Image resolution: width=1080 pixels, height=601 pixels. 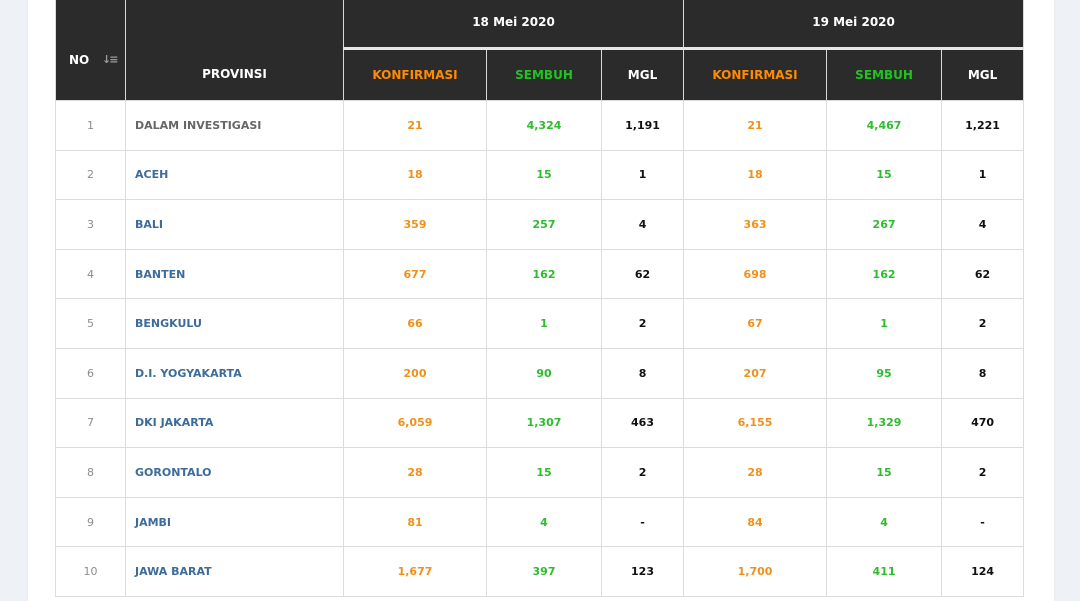 I want to click on mgl-cell: 1,221, so click(x=983, y=125).